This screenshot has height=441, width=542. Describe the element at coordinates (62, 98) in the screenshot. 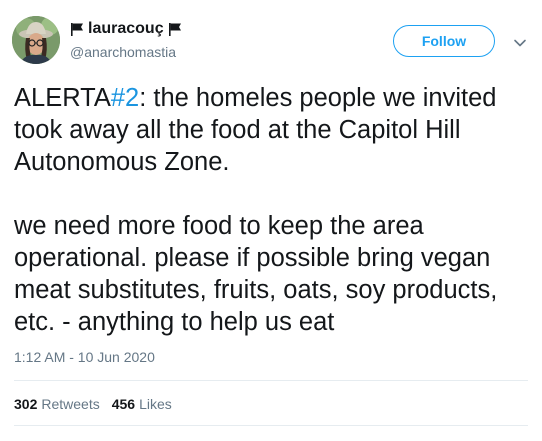

I see `tweet-text-lead: ALERTA` at that location.